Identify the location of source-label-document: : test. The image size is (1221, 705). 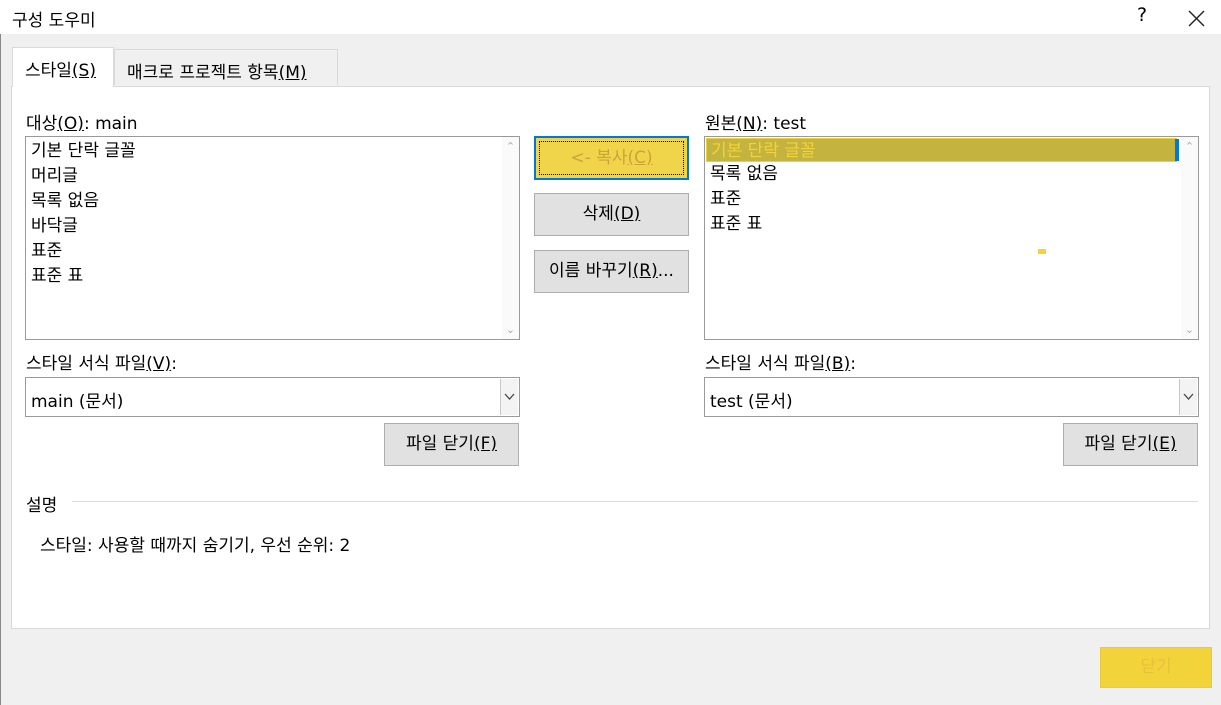
(784, 124).